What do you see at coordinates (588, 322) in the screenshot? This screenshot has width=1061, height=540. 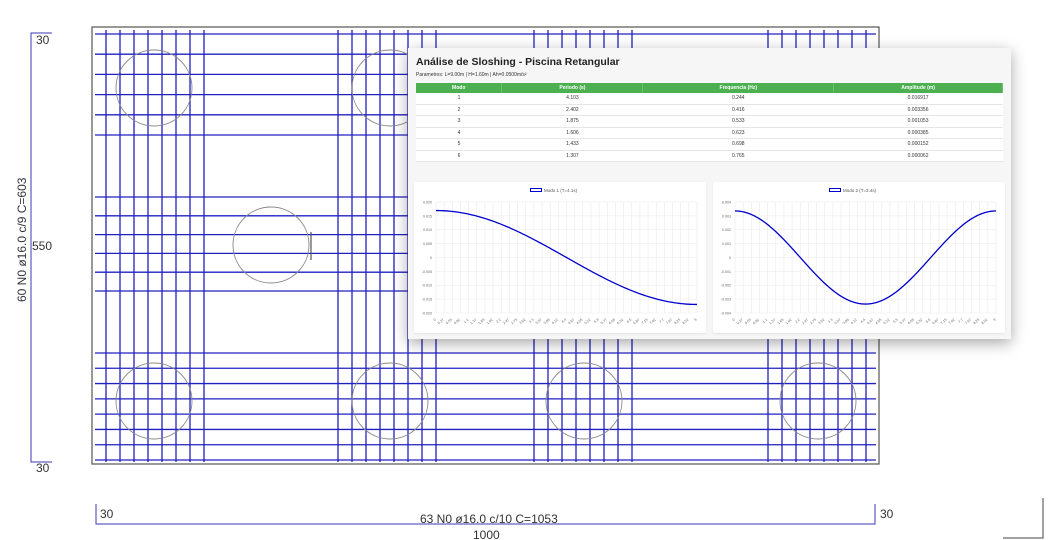 I see `x-tick-label: 5.22` at bounding box center [588, 322].